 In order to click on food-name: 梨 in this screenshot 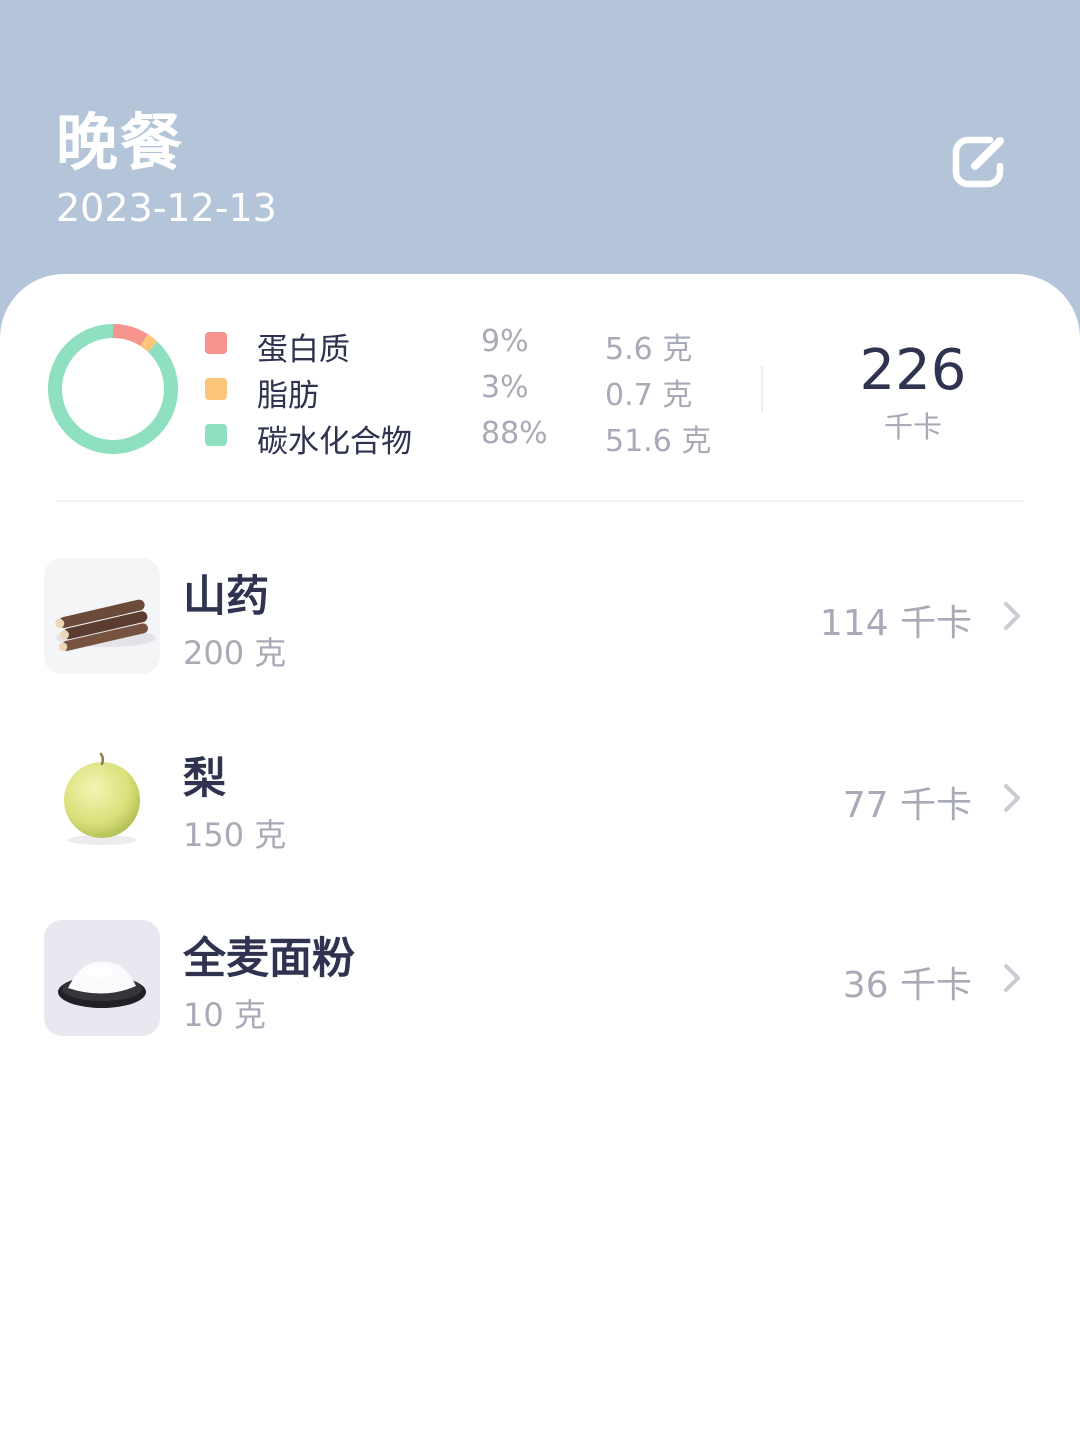, I will do `click(204, 779)`.